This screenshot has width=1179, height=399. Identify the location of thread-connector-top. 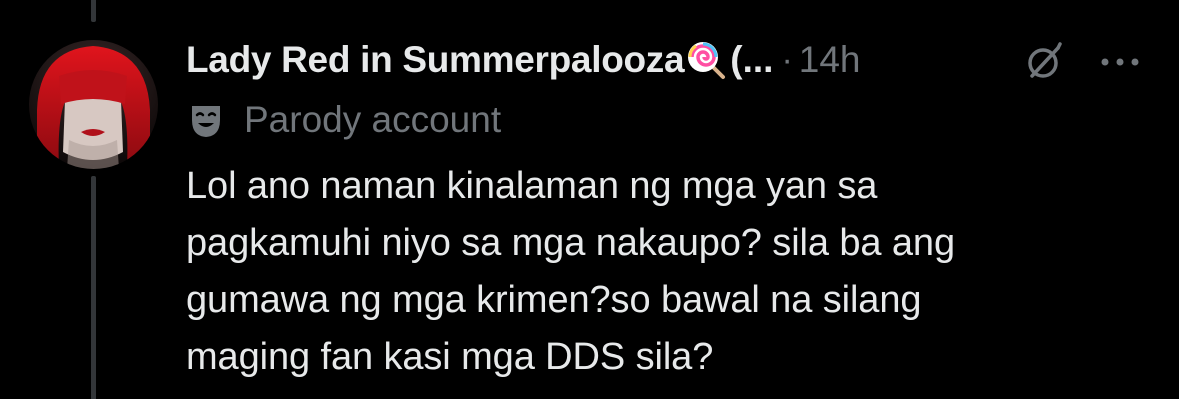
(93, 11).